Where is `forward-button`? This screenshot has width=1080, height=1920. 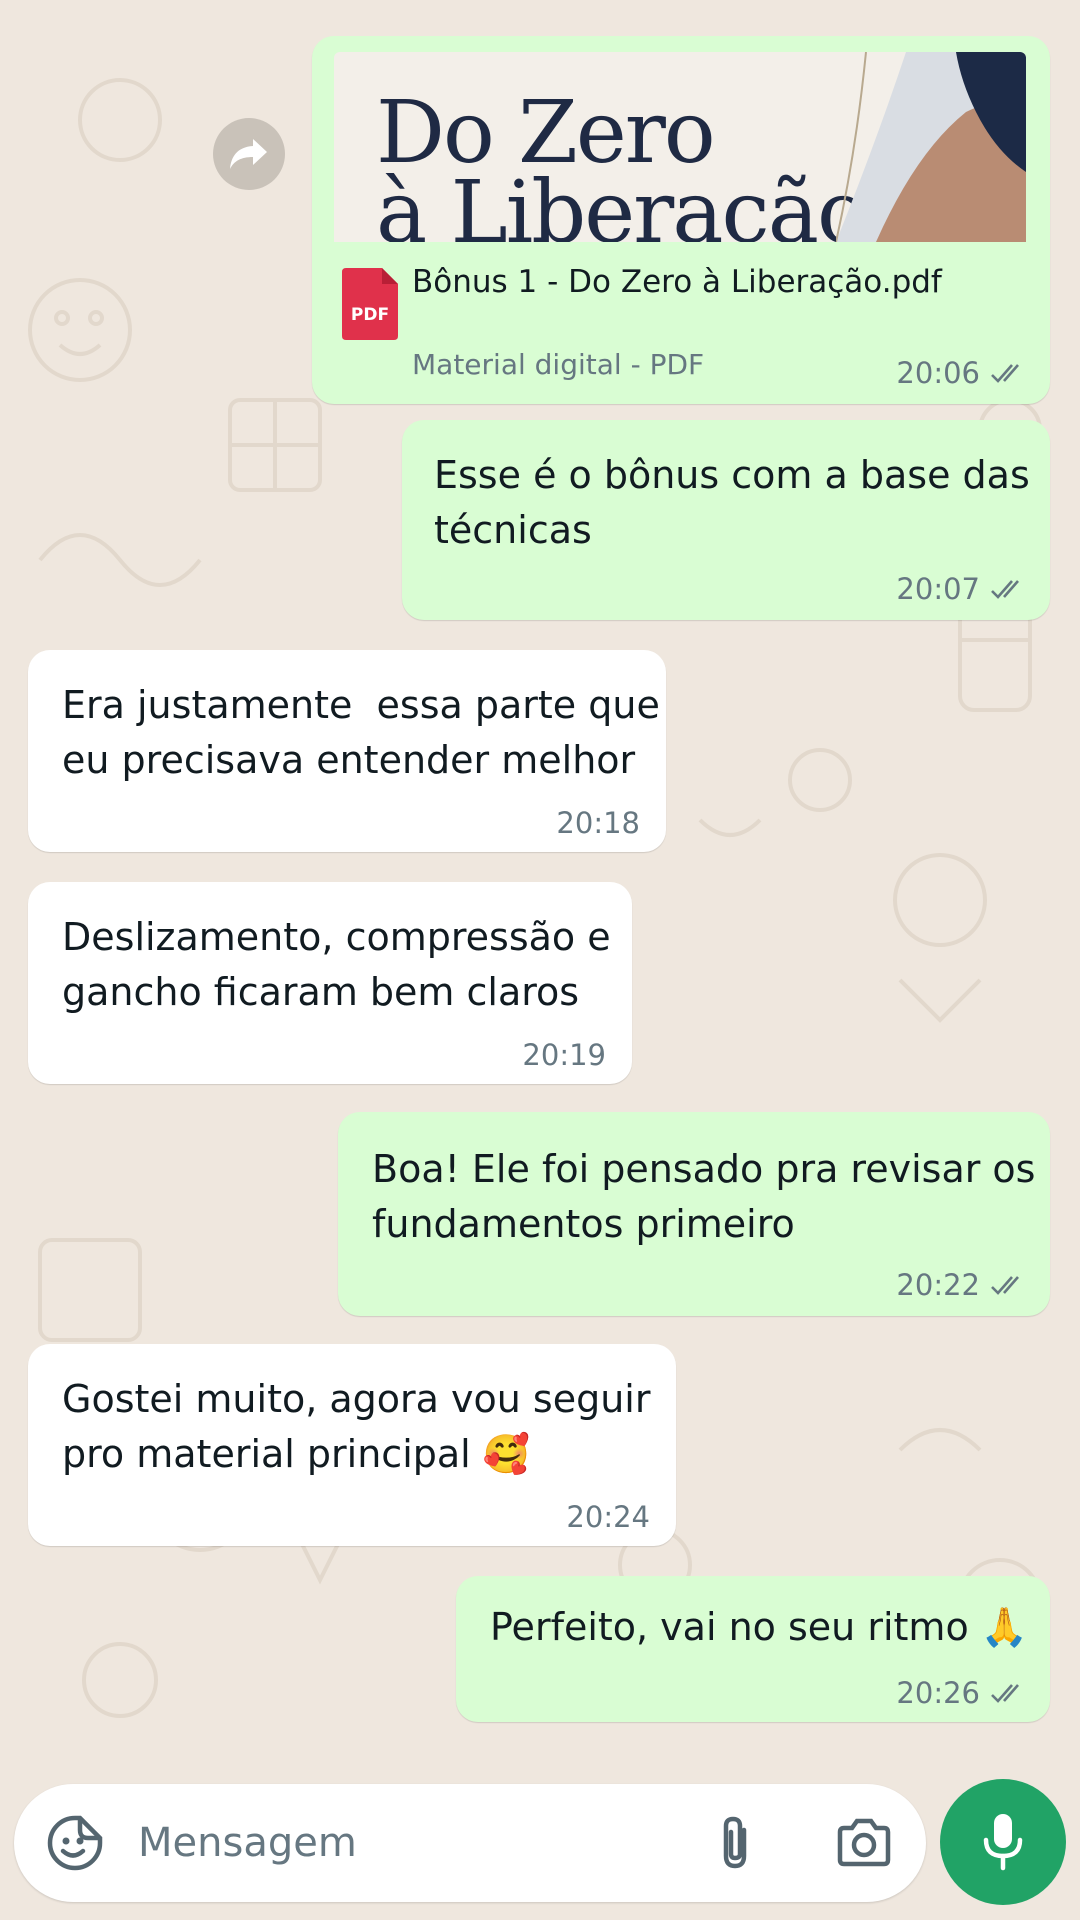
forward-button is located at coordinates (249, 154).